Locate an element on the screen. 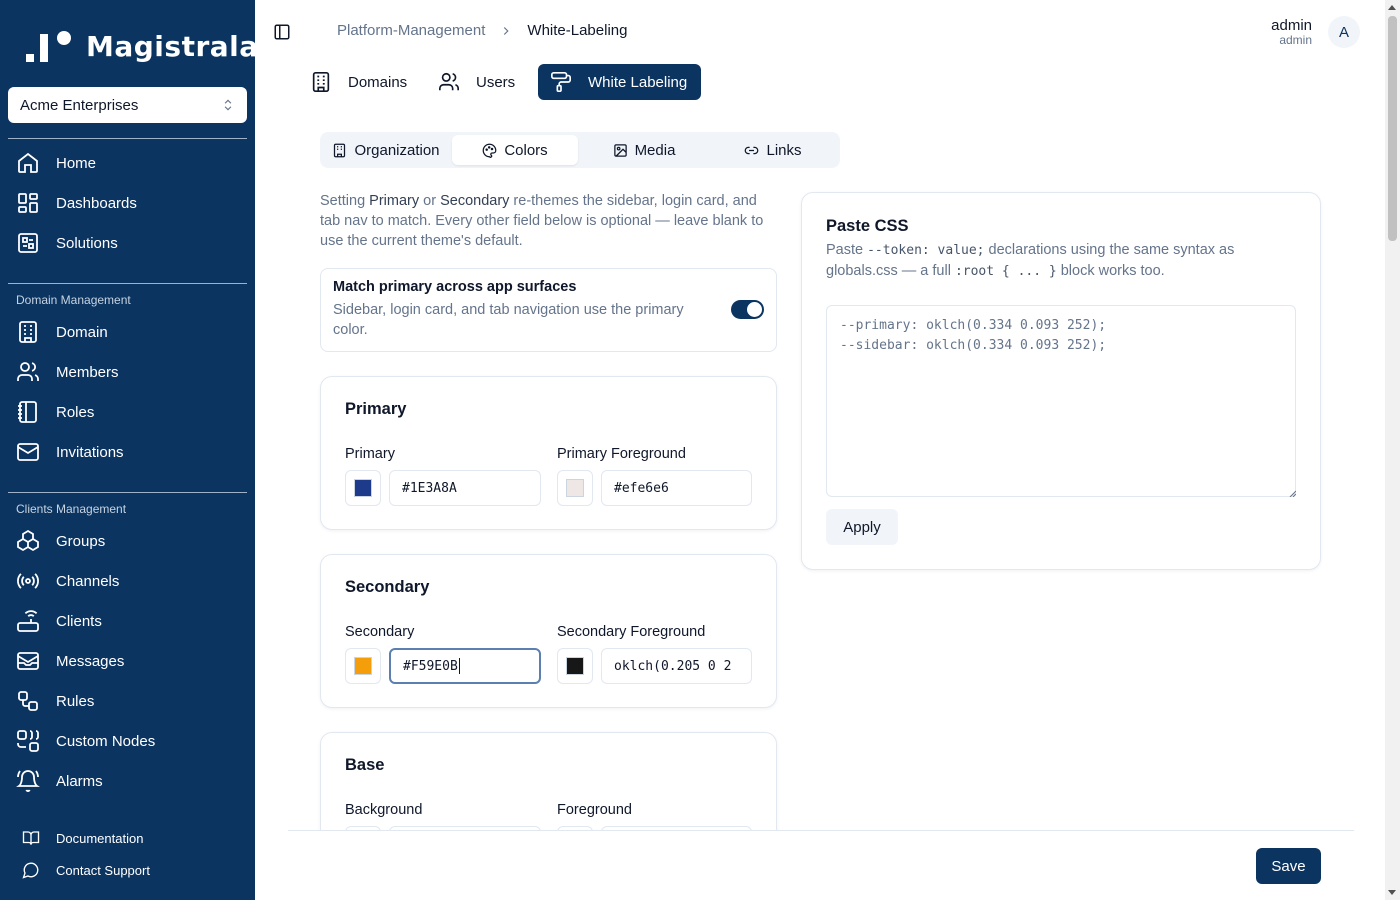 This screenshot has width=1400, height=900. sidebar-item-custom-nodes: Custom Nodes is located at coordinates (128, 741).